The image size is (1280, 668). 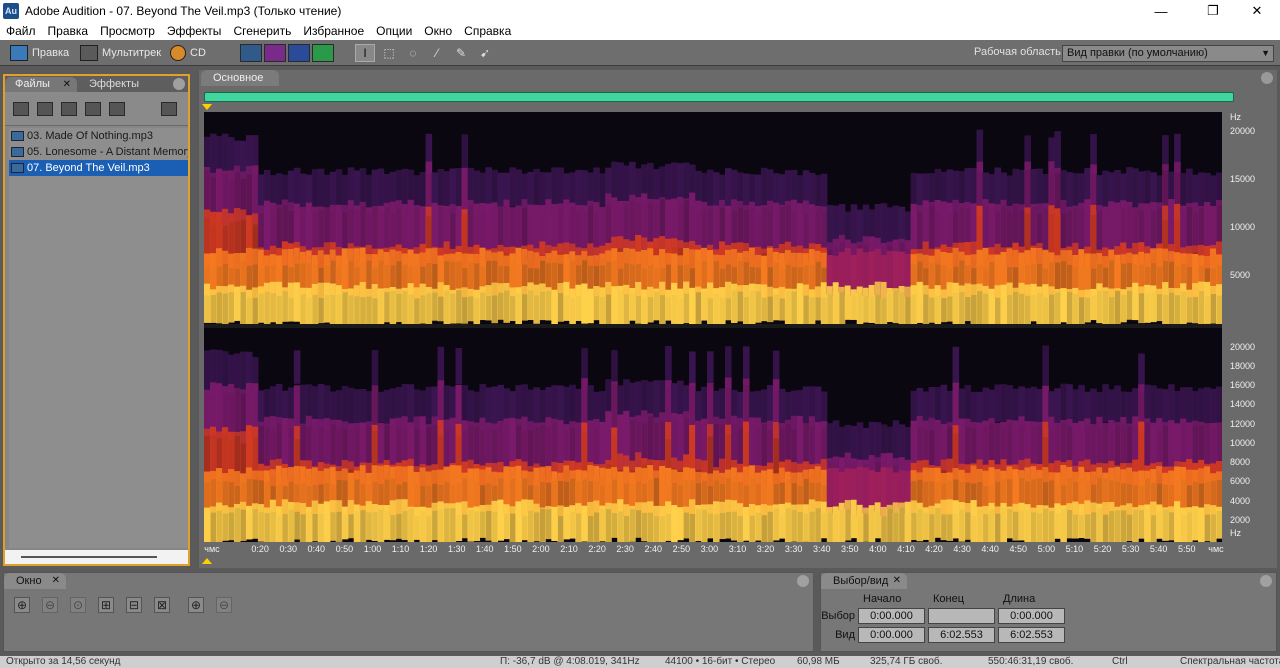 I want to click on menu-view: Просмотр, so click(x=127, y=31).